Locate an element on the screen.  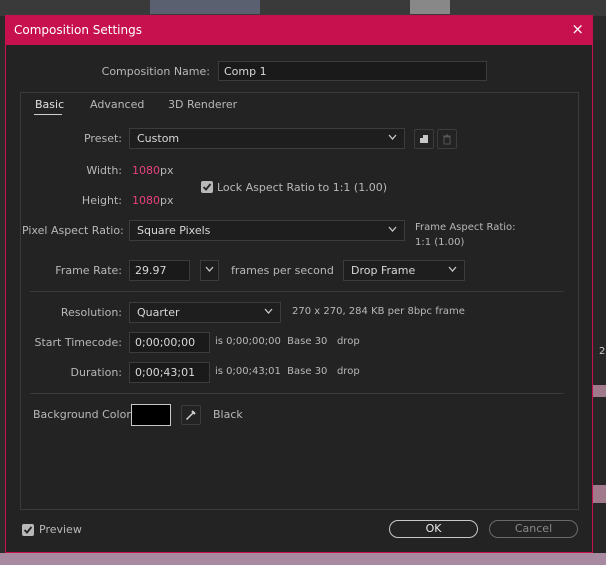
lock-aspect-checkbox is located at coordinates (207, 187).